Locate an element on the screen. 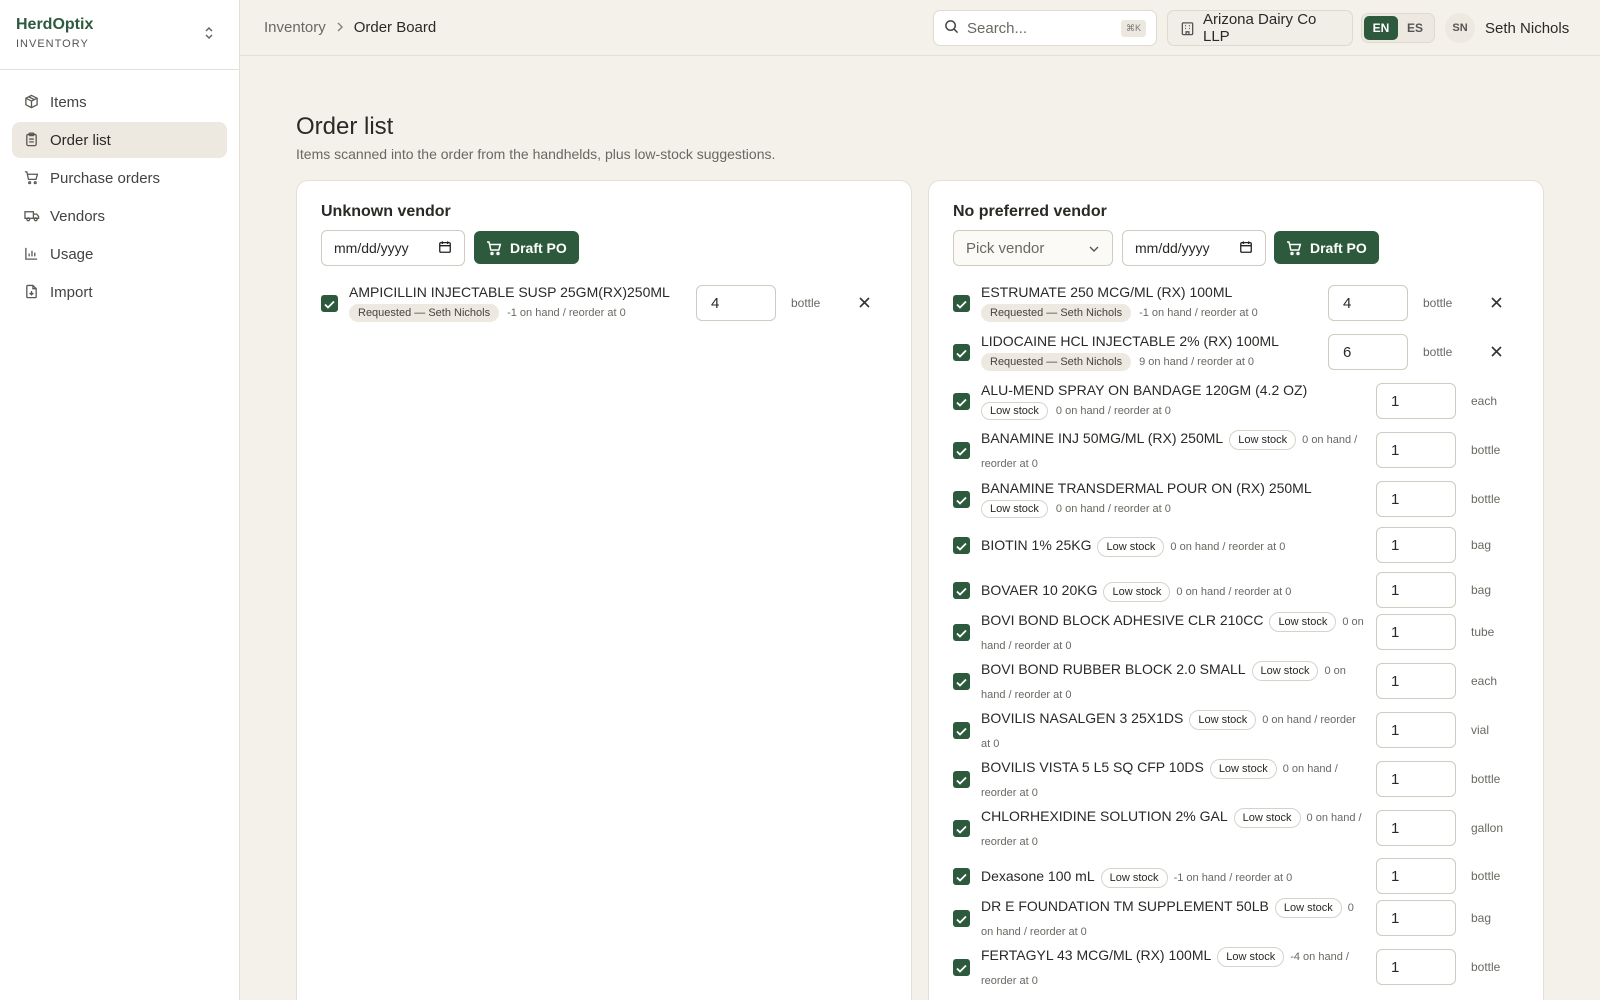 This screenshot has height=1000, width=1600. user-name: Seth Nichols is located at coordinates (1527, 28).